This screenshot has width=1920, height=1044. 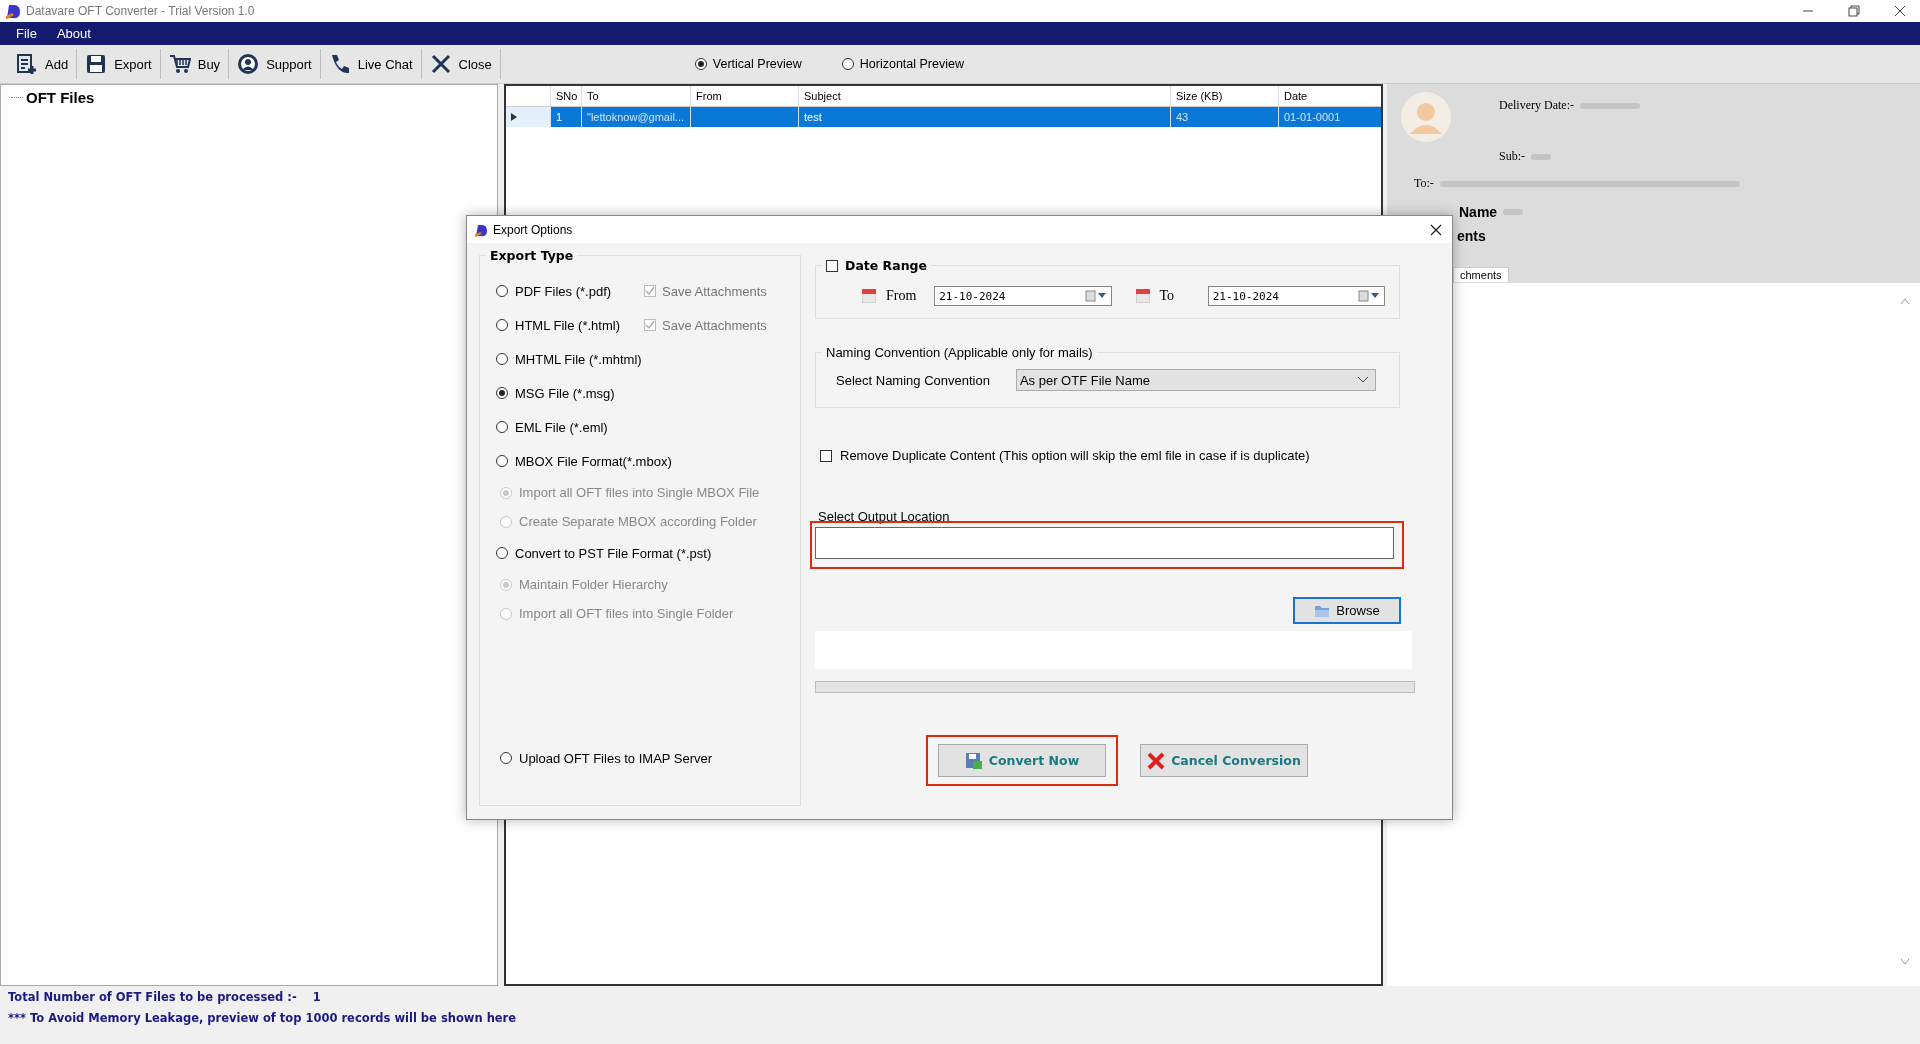 What do you see at coordinates (604, 553) in the screenshot?
I see `radio-option: Convert to PST File Format (*.pst)` at bounding box center [604, 553].